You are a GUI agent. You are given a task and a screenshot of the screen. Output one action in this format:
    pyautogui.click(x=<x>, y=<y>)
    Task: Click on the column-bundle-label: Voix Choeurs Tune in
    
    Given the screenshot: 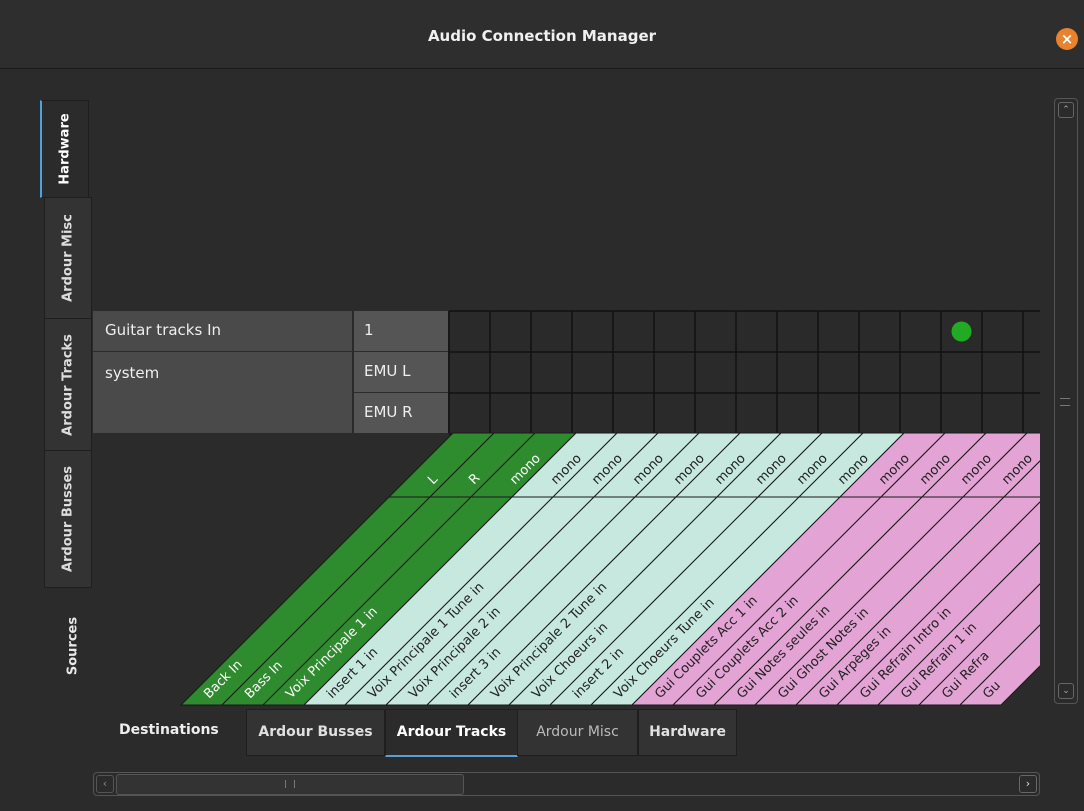 What is the action you would take?
    pyautogui.click(x=664, y=648)
    